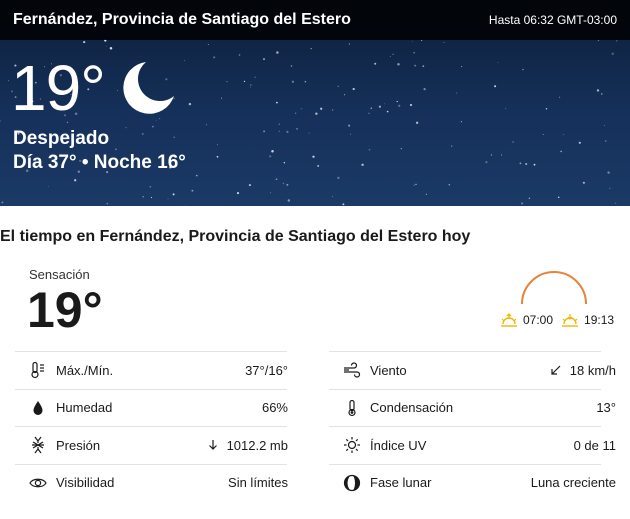 The width and height of the screenshot is (630, 519). I want to click on detail-value: 37°/16°, so click(266, 370).